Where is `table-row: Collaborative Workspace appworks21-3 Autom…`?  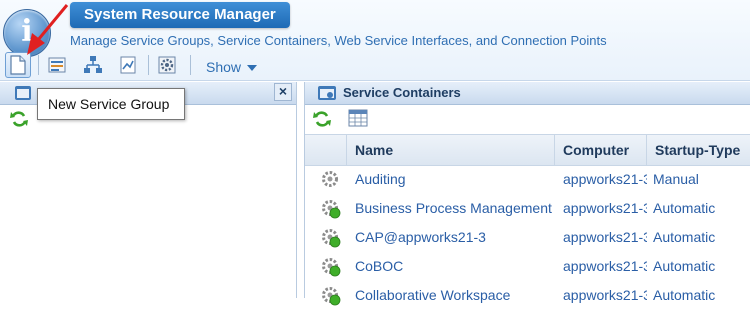
table-row: Collaborative Workspace appworks21-3 Autom… is located at coordinates (527, 295).